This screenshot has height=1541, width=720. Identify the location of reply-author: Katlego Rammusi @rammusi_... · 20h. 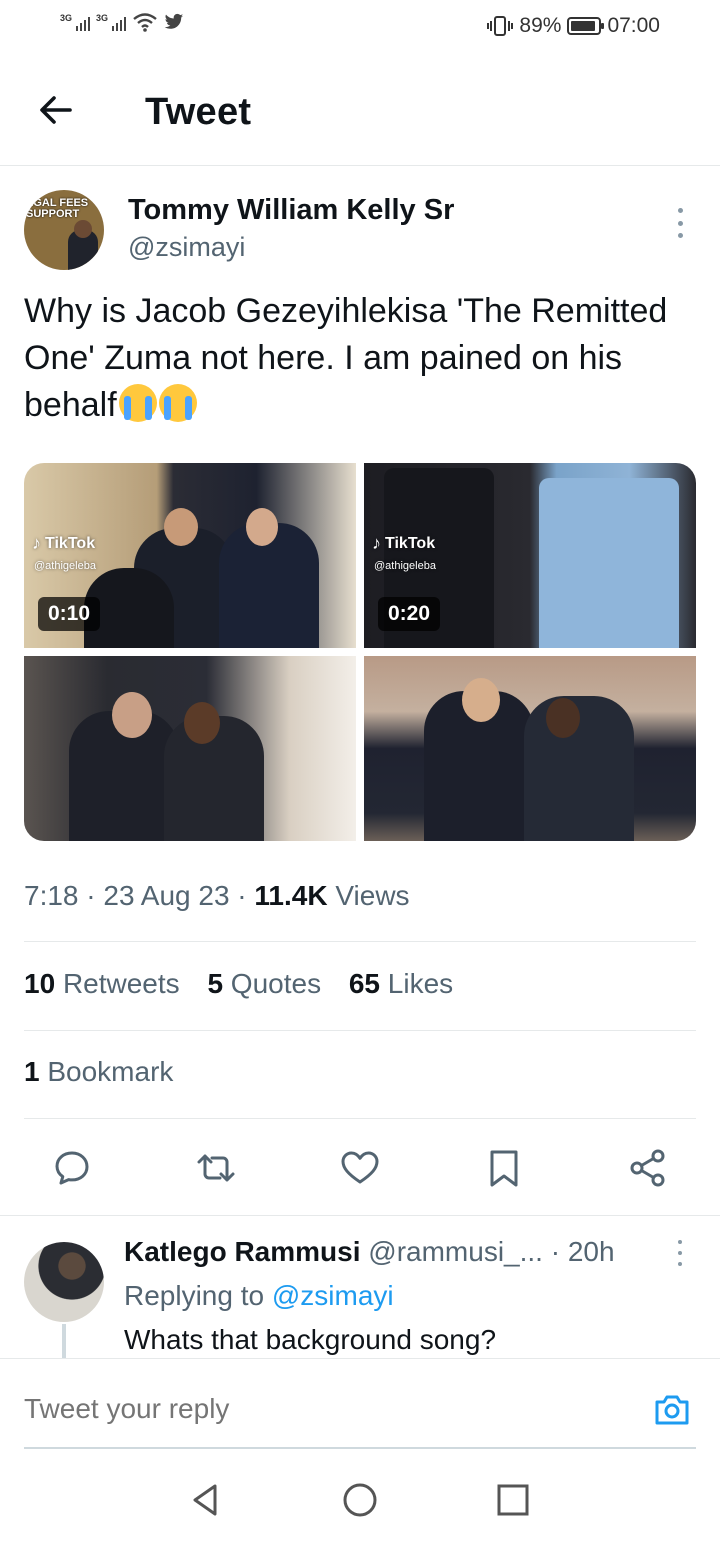
(369, 1252).